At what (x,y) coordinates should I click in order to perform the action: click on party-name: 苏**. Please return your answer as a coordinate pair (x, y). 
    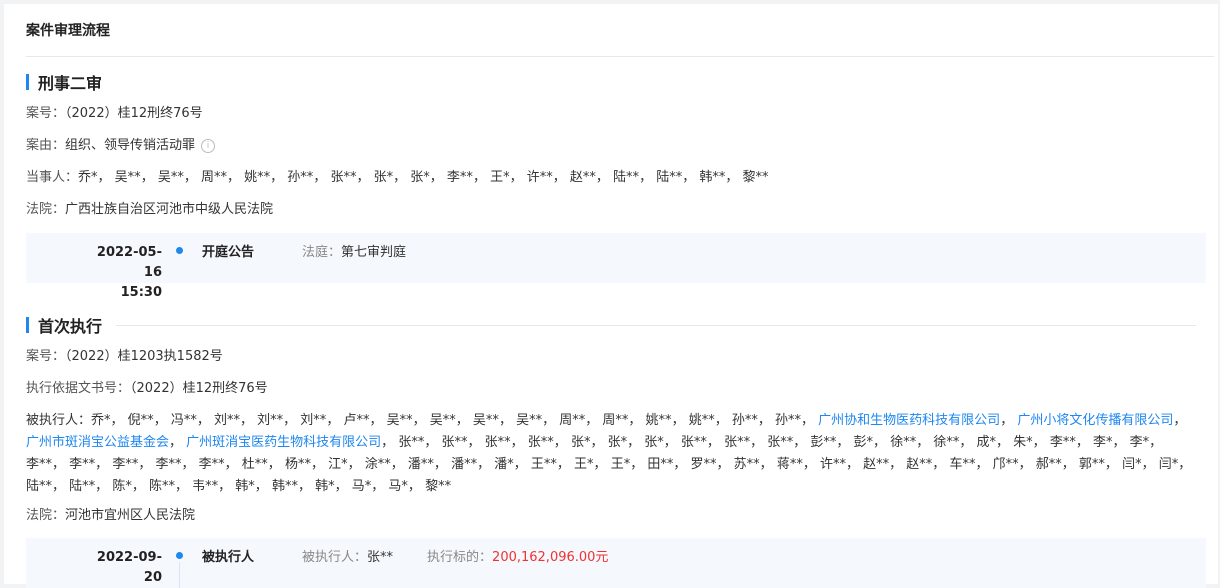
    Looking at the image, I should click on (746, 464).